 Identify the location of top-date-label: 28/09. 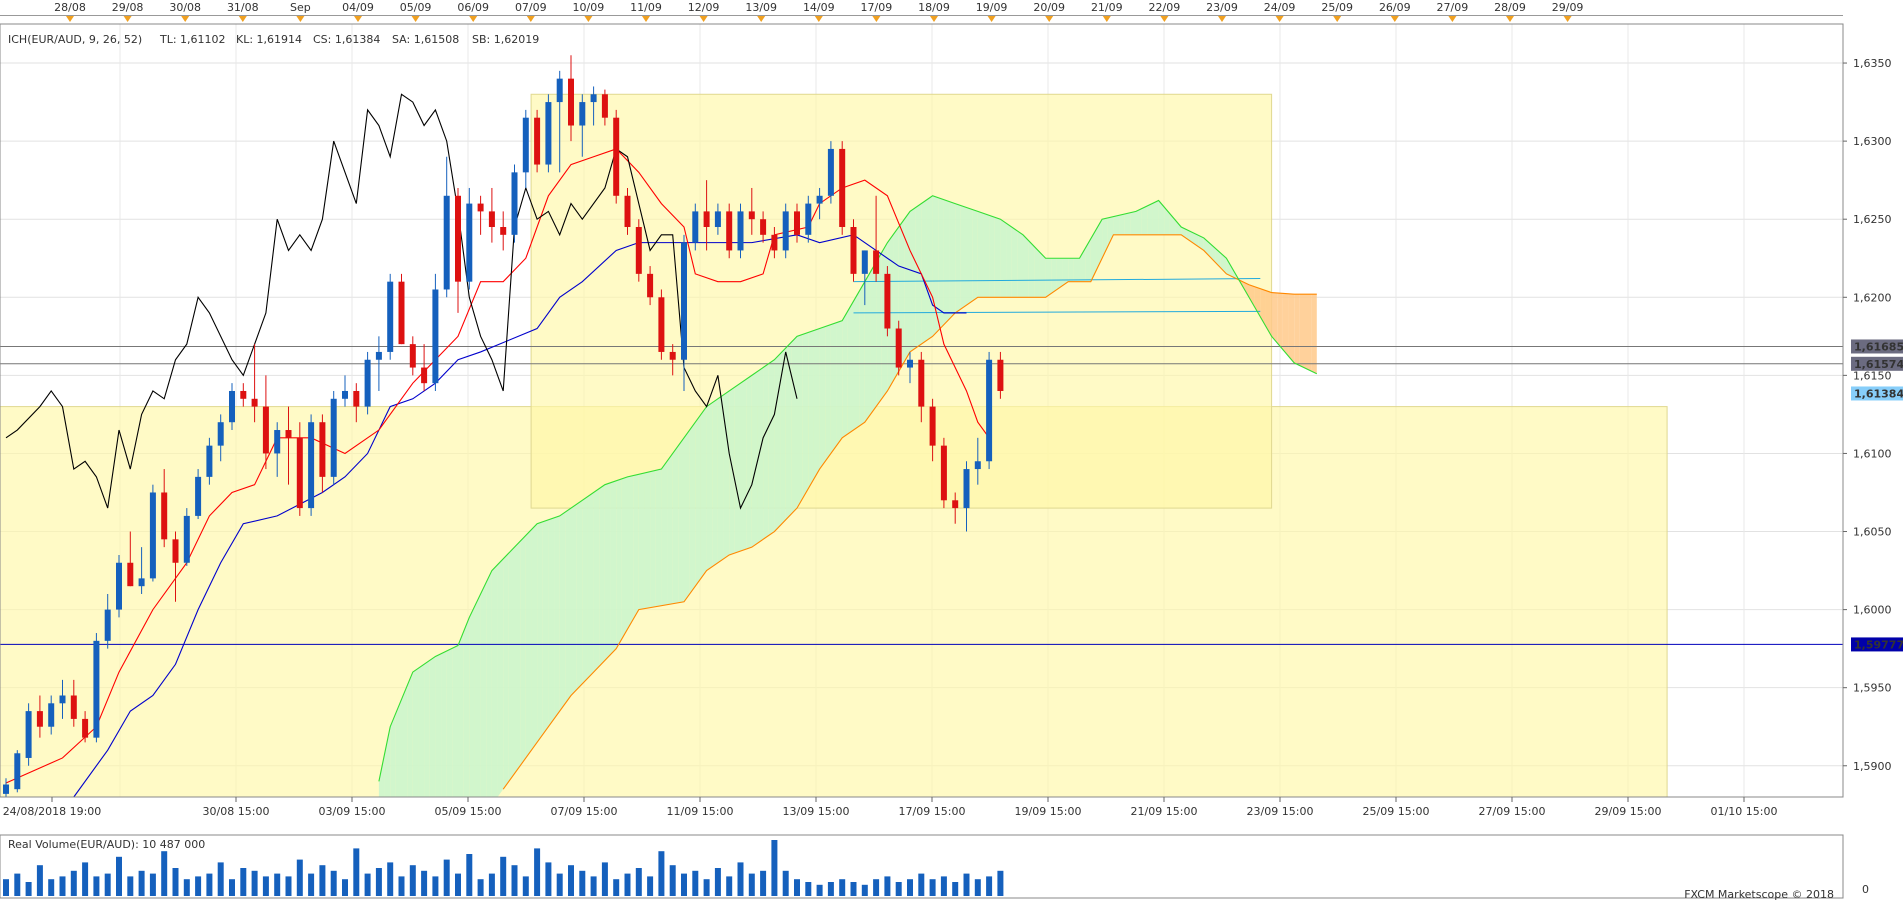
(1510, 7).